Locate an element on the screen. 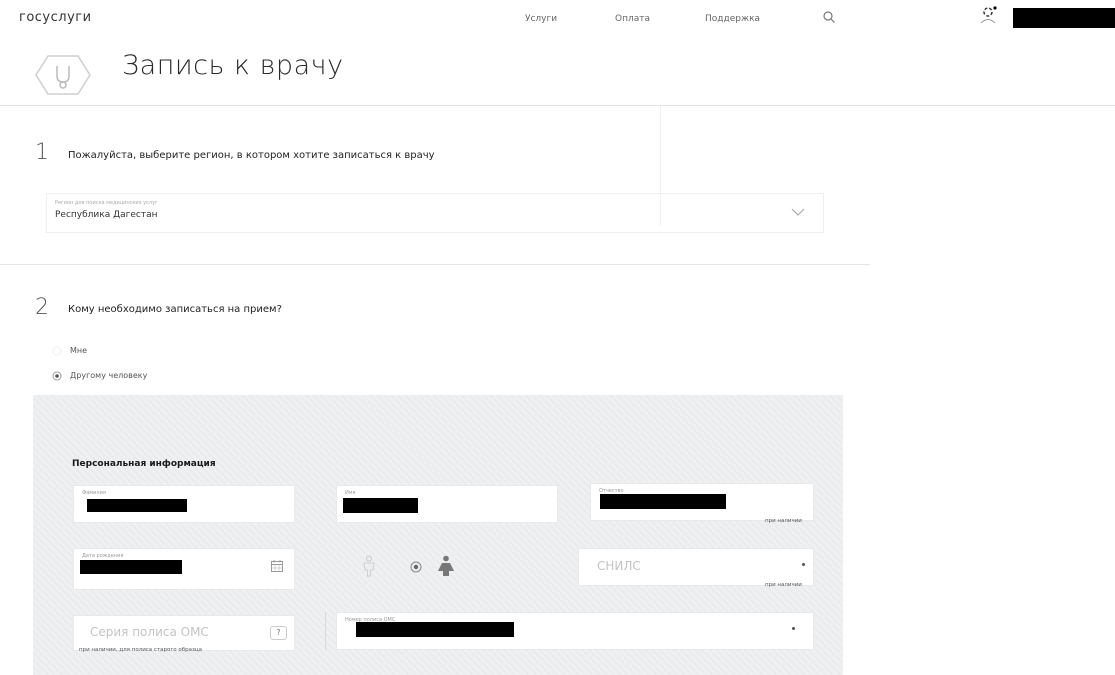 The height and width of the screenshot is (675, 1115). field-divider is located at coordinates (325, 631).